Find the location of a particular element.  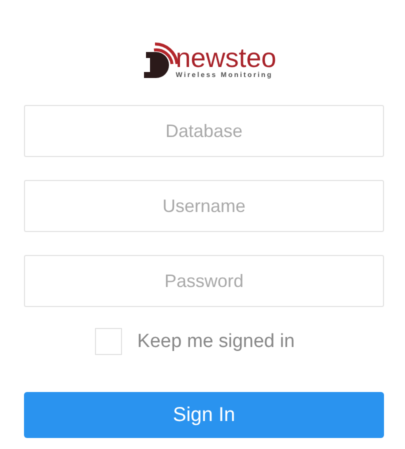

input-field: Password is located at coordinates (204, 281).